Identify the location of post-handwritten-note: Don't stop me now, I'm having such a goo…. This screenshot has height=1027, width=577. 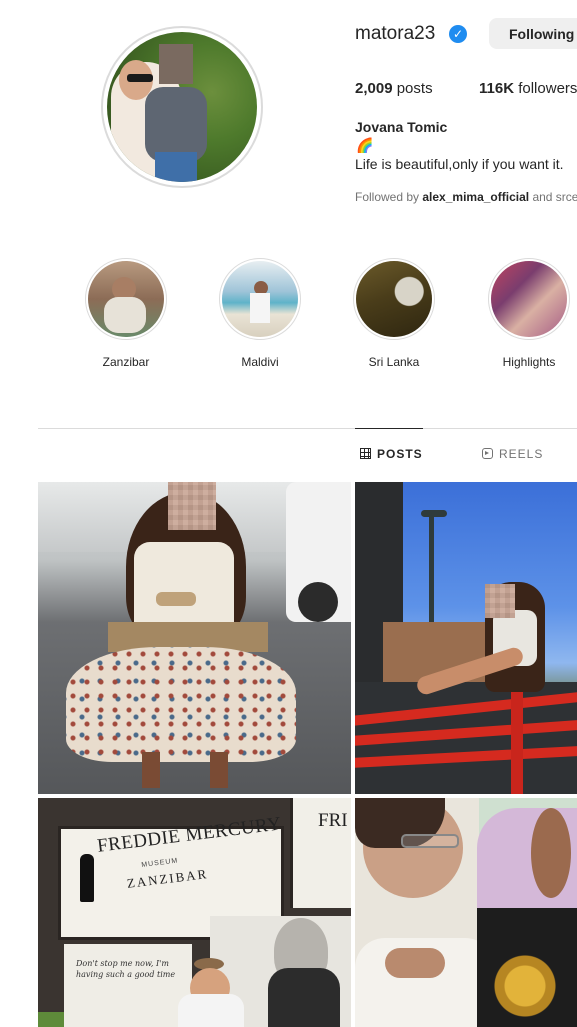
(126, 969).